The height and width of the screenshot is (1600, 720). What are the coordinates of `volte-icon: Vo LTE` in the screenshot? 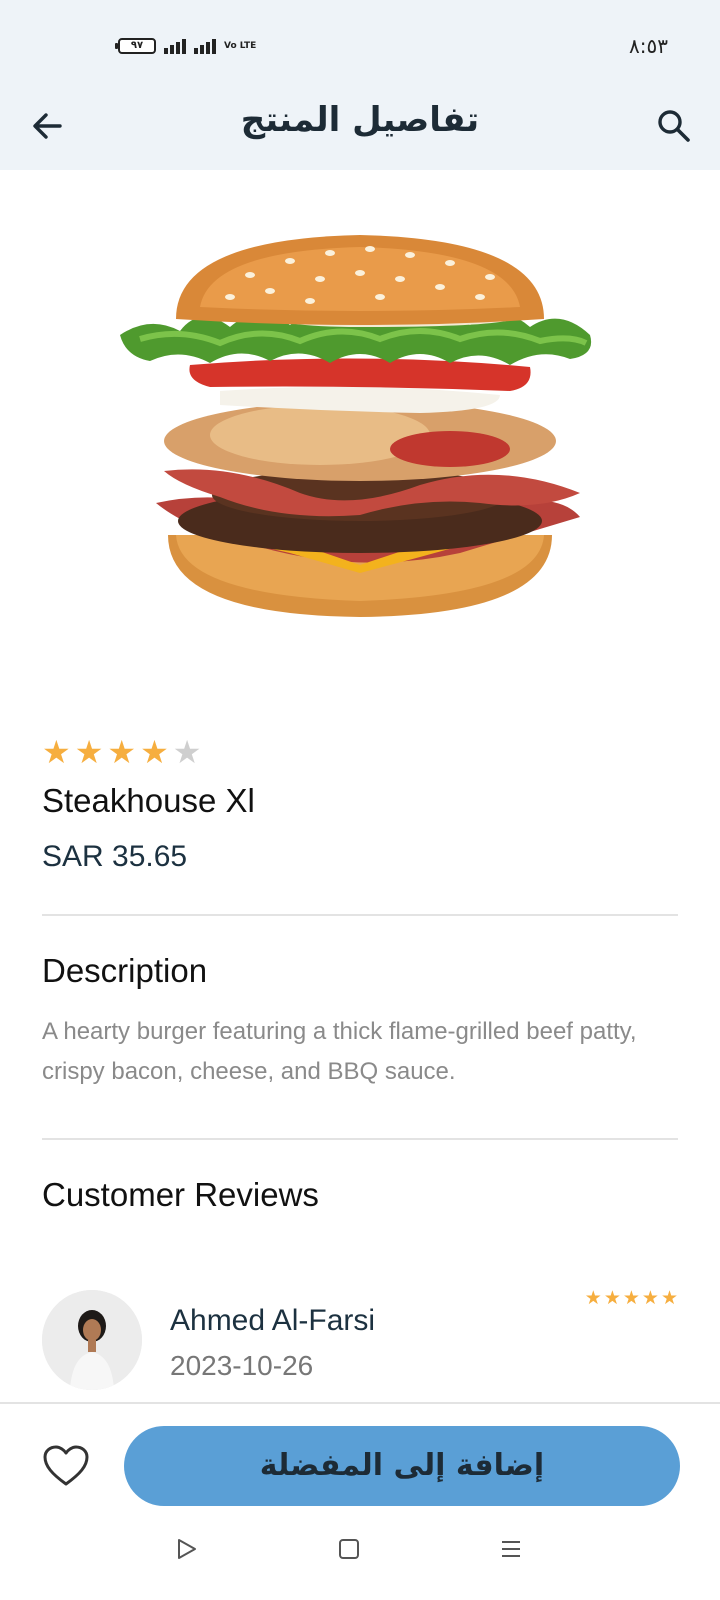 It's located at (240, 46).